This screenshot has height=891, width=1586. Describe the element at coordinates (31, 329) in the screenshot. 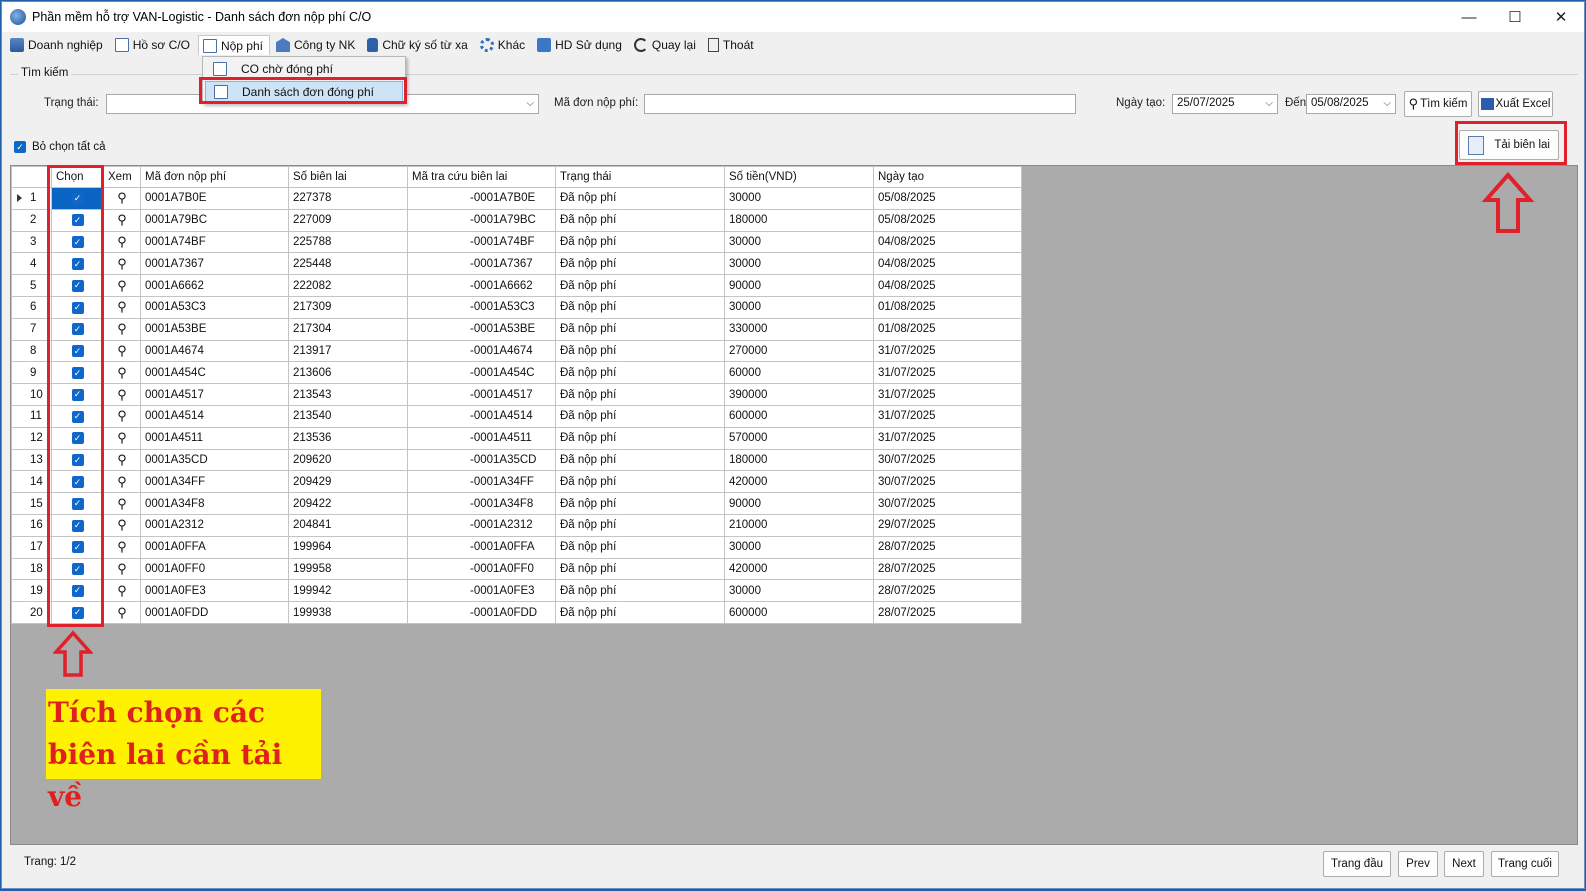

I see `row-header: 7` at that location.